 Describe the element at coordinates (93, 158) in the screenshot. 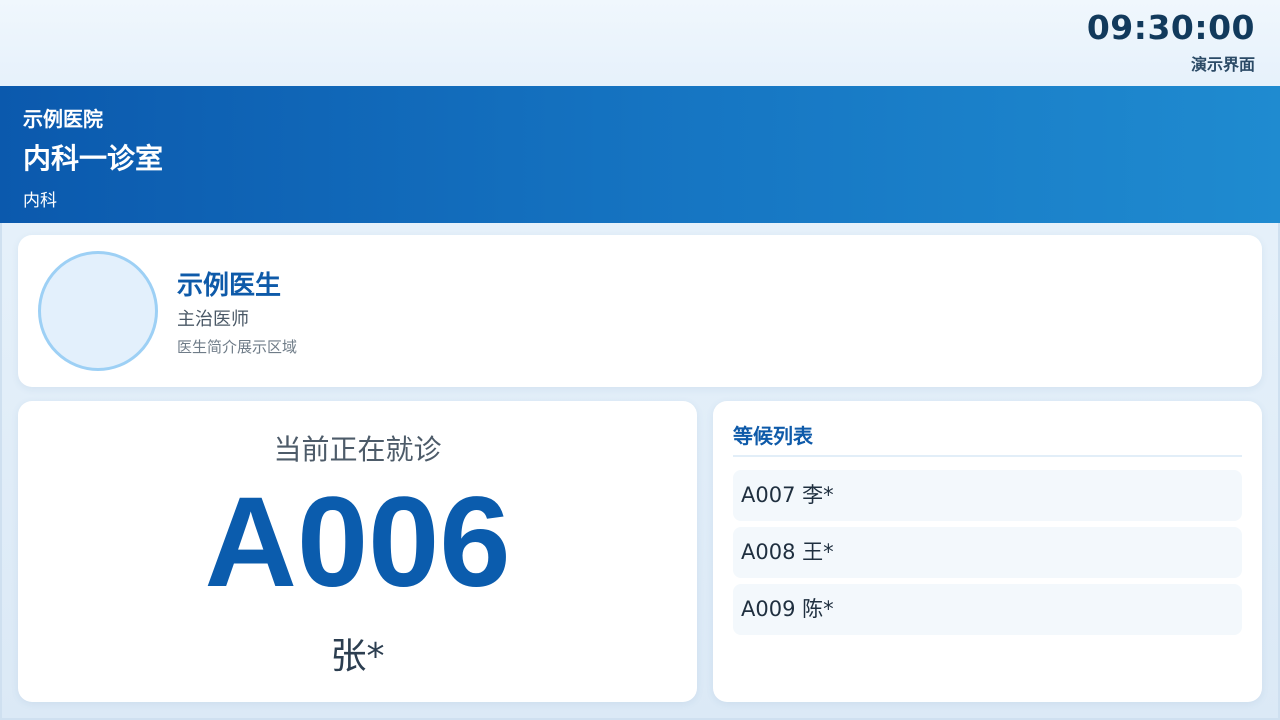

I see `room-name: 内科一诊室` at that location.